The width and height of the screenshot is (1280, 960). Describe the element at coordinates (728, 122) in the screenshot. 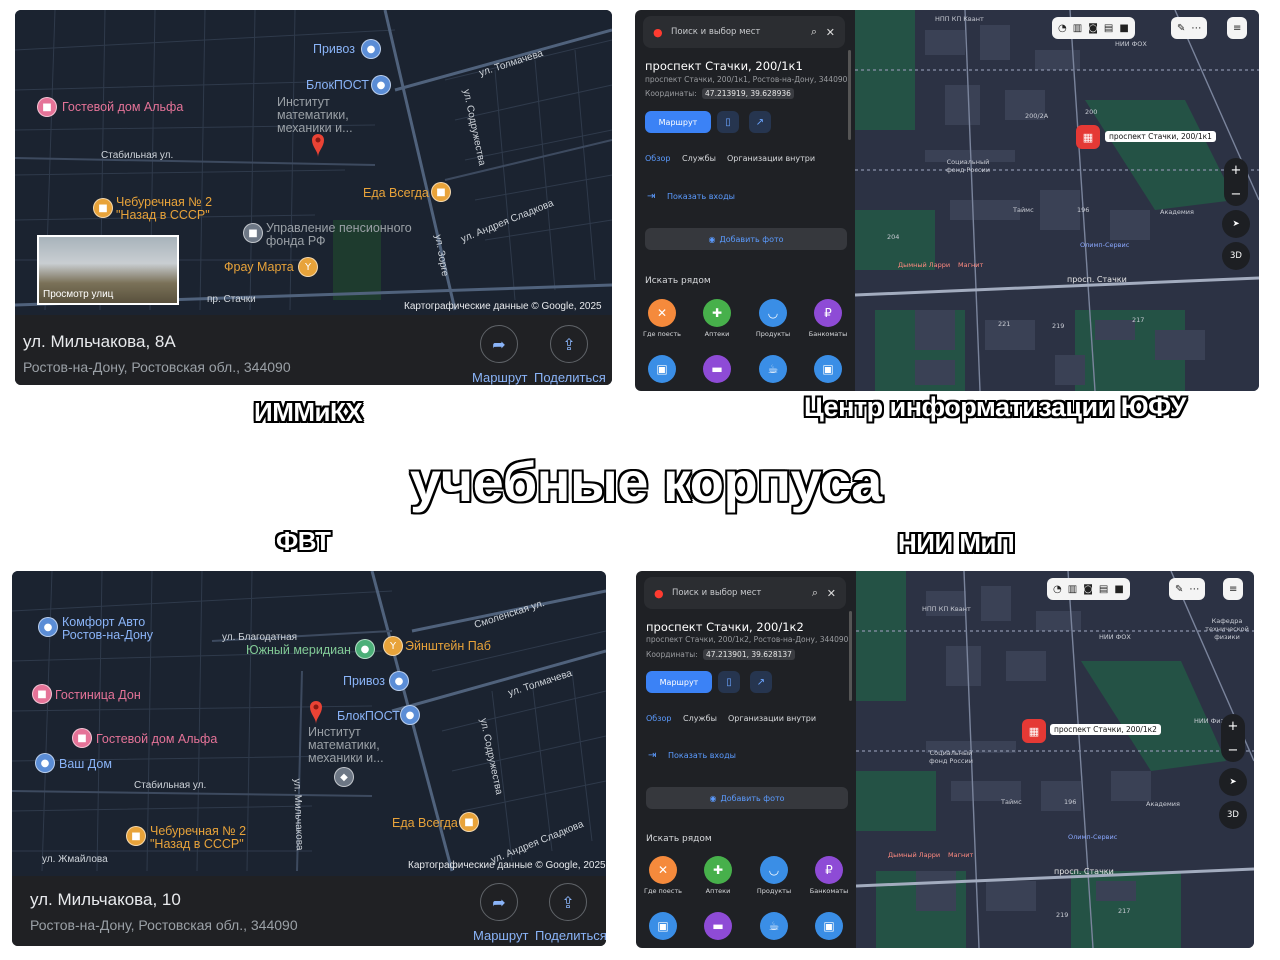

I see `bookmark-button: ▯` at that location.